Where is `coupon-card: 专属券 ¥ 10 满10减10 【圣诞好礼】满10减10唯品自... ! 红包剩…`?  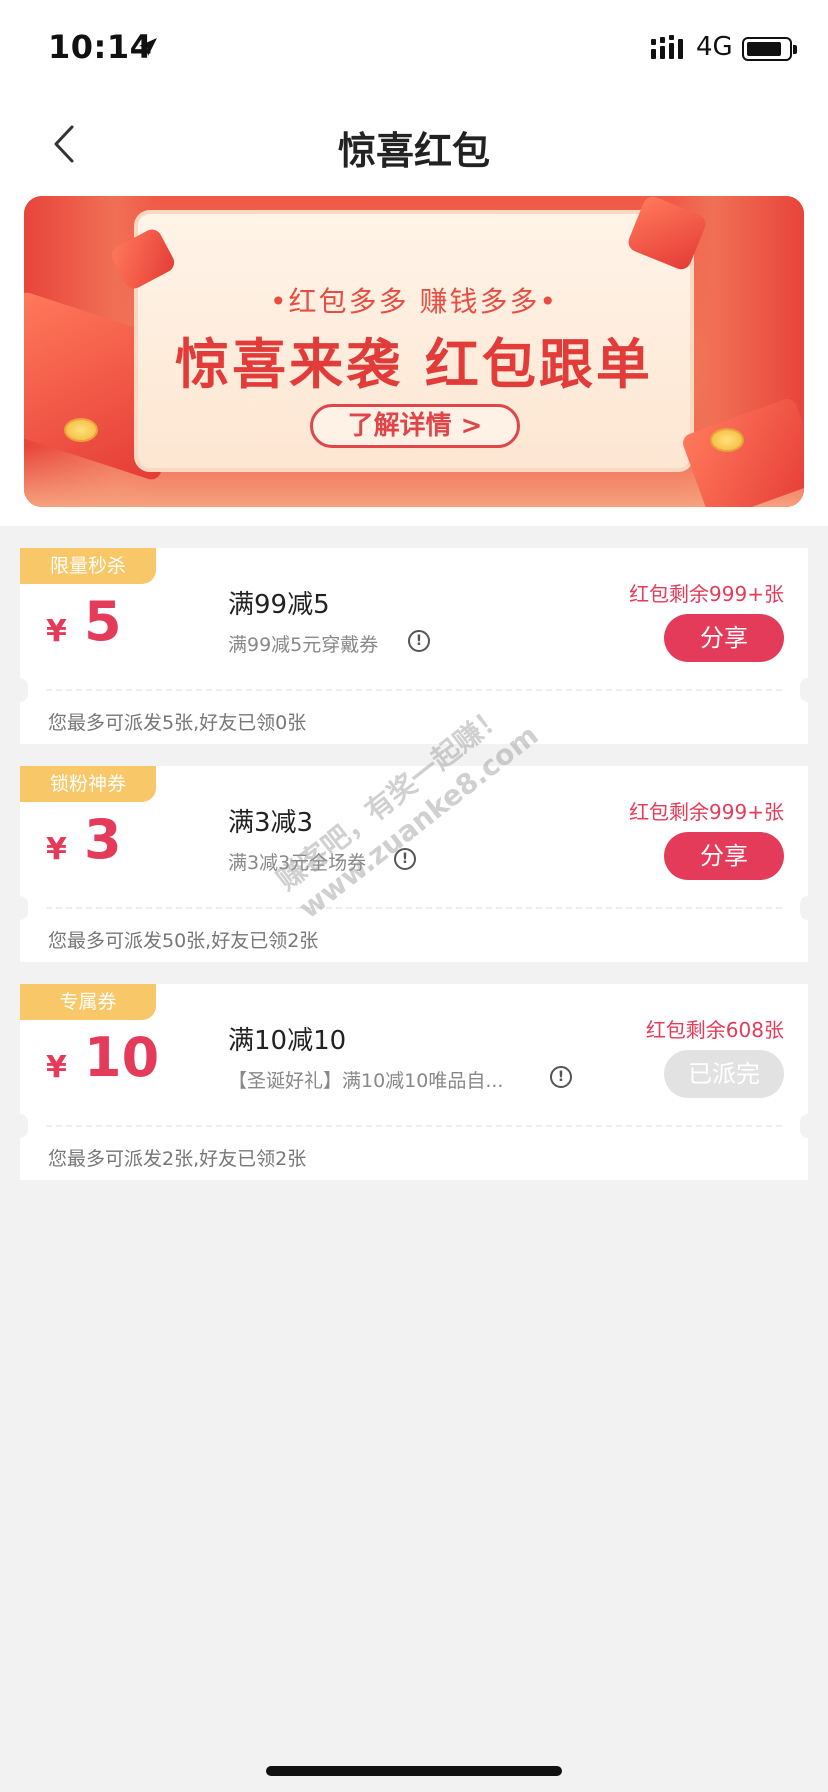
coupon-card: 专属券 ¥ 10 满10减10 【圣诞好礼】满10减10唯品自... ! 红包剩… is located at coordinates (414, 1082).